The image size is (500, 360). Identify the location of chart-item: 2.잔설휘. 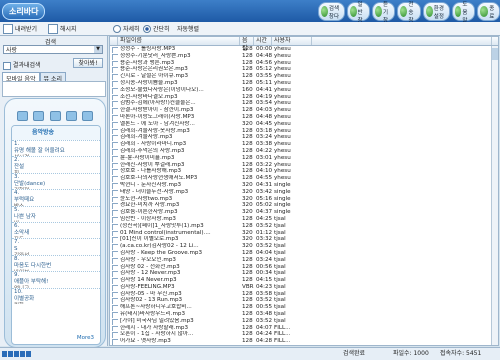
(56, 164).